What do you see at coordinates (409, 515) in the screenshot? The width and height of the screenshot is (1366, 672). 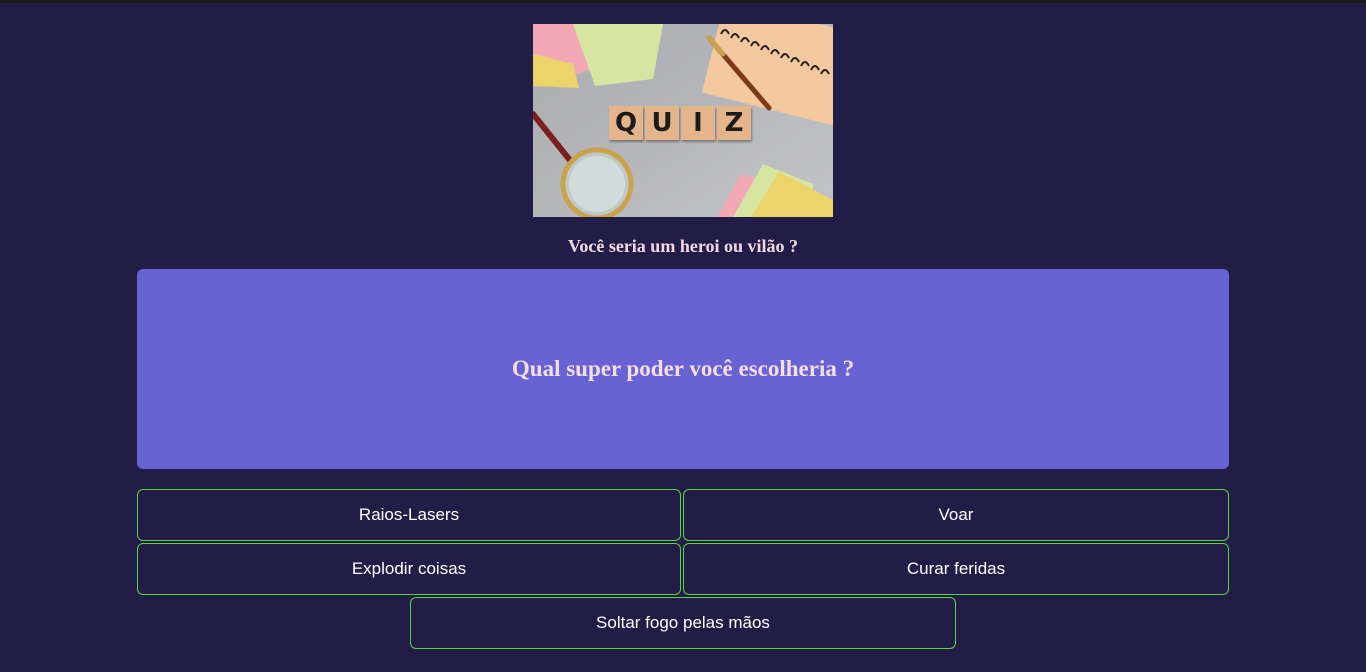 I see `answer-button: Raios-Lasers` at bounding box center [409, 515].